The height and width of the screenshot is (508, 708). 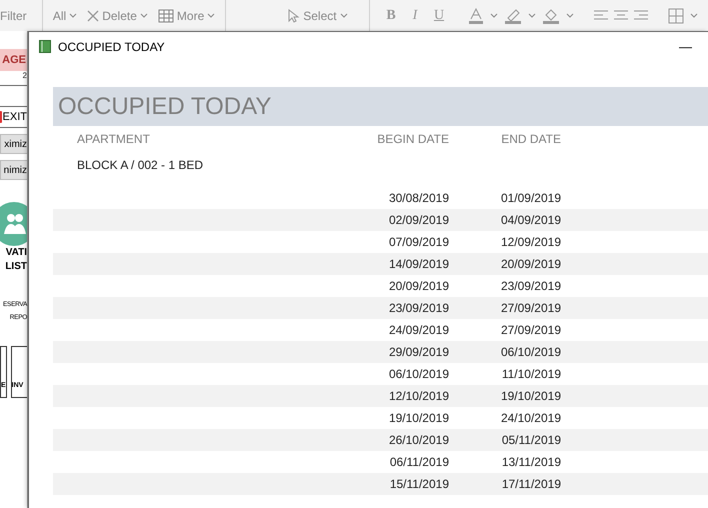 What do you see at coordinates (418, 352) in the screenshot?
I see `table-cell-text: 29/09/2019` at bounding box center [418, 352].